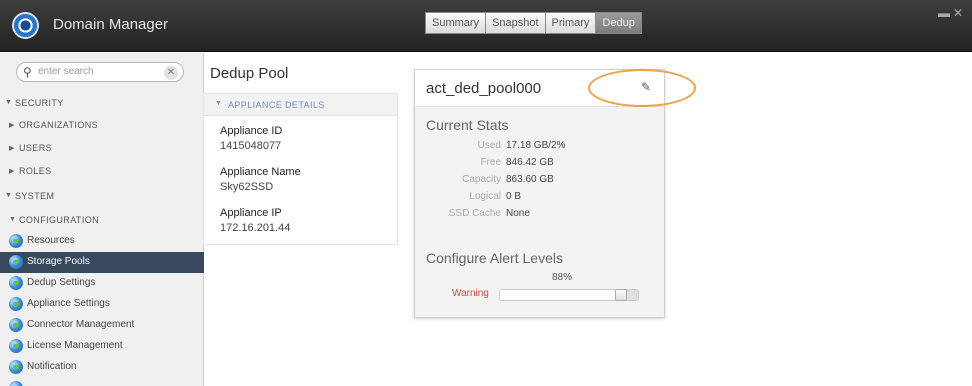 The width and height of the screenshot is (972, 386). I want to click on appliance-ip-label: Appliance IP, so click(251, 213).